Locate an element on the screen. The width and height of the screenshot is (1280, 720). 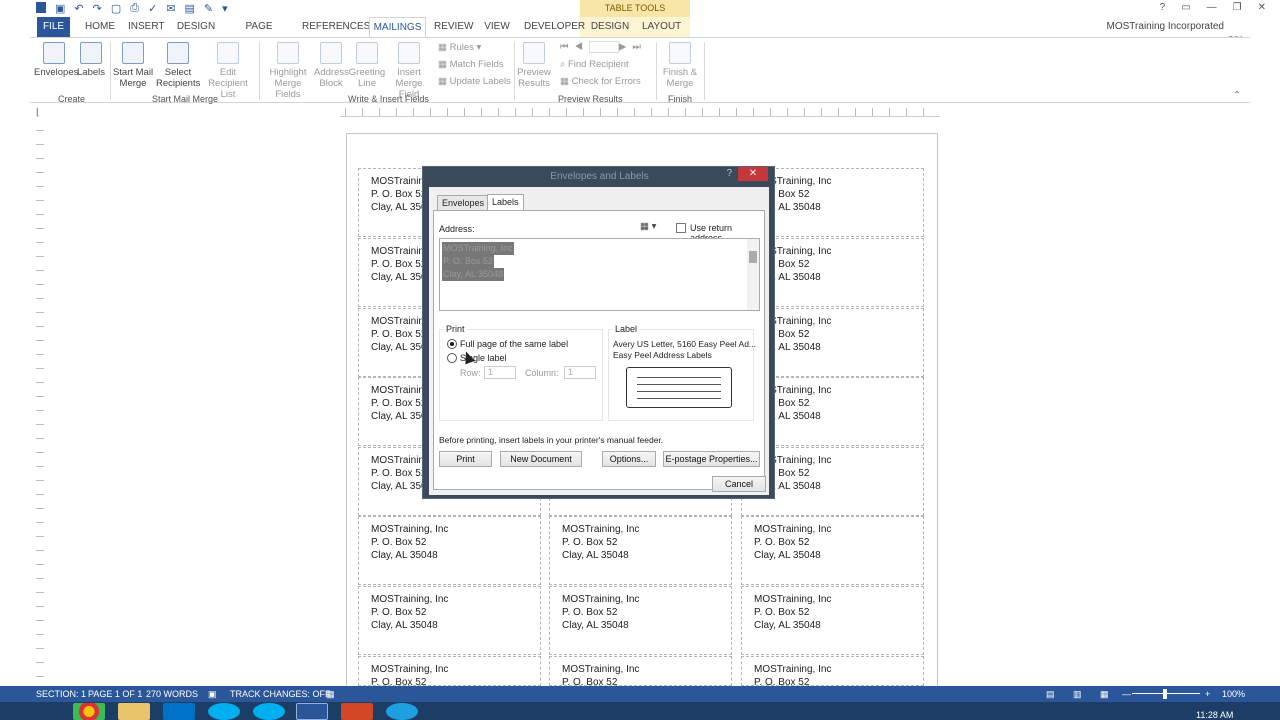
column-input: 1 is located at coordinates (580, 372).